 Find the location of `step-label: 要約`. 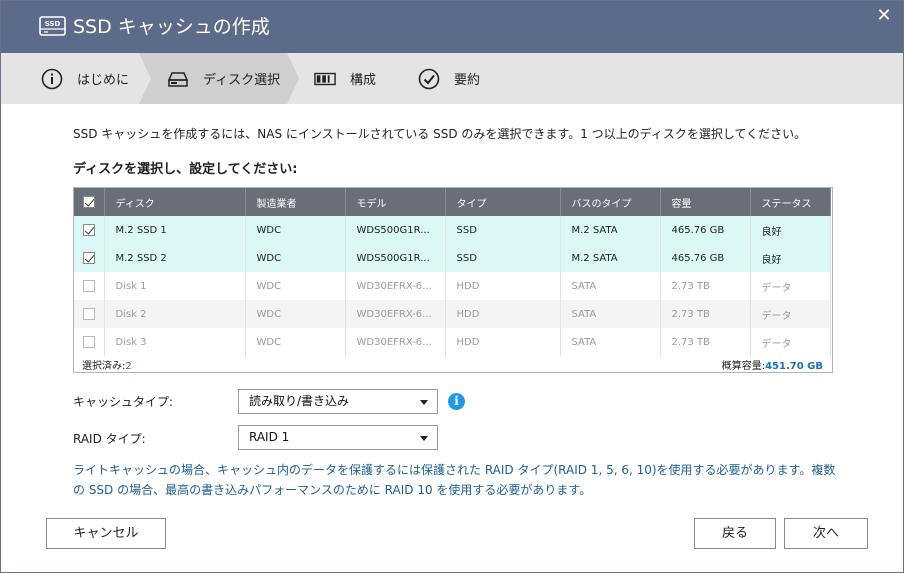

step-label: 要約 is located at coordinates (467, 80).